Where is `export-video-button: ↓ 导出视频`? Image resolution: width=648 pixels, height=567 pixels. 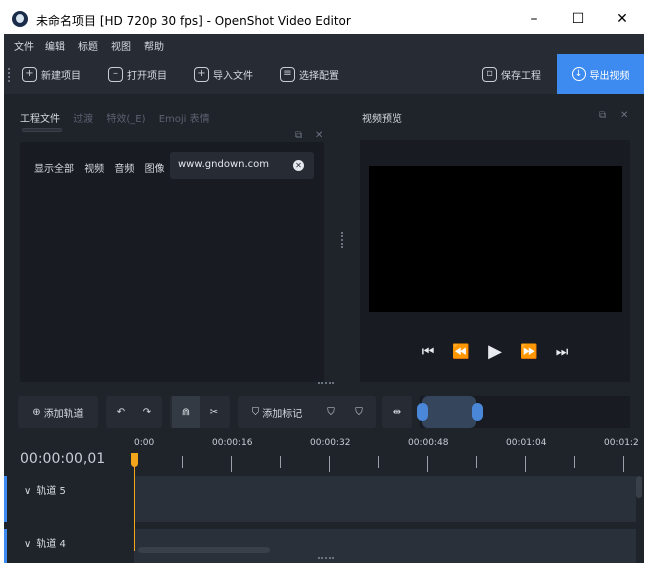 export-video-button: ↓ 导出视频 is located at coordinates (600, 74).